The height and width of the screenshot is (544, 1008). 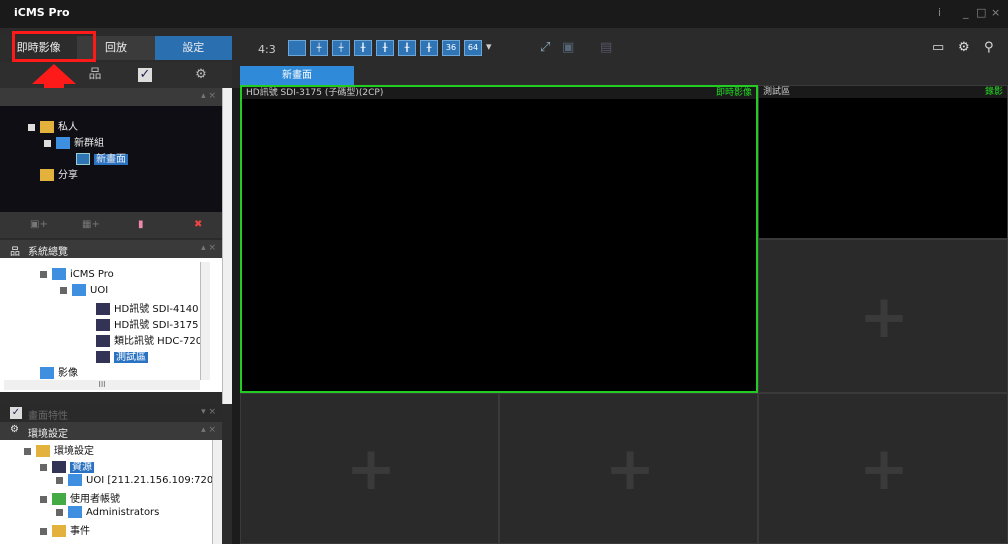 I want to click on close-button: ×, so click(x=995, y=12).